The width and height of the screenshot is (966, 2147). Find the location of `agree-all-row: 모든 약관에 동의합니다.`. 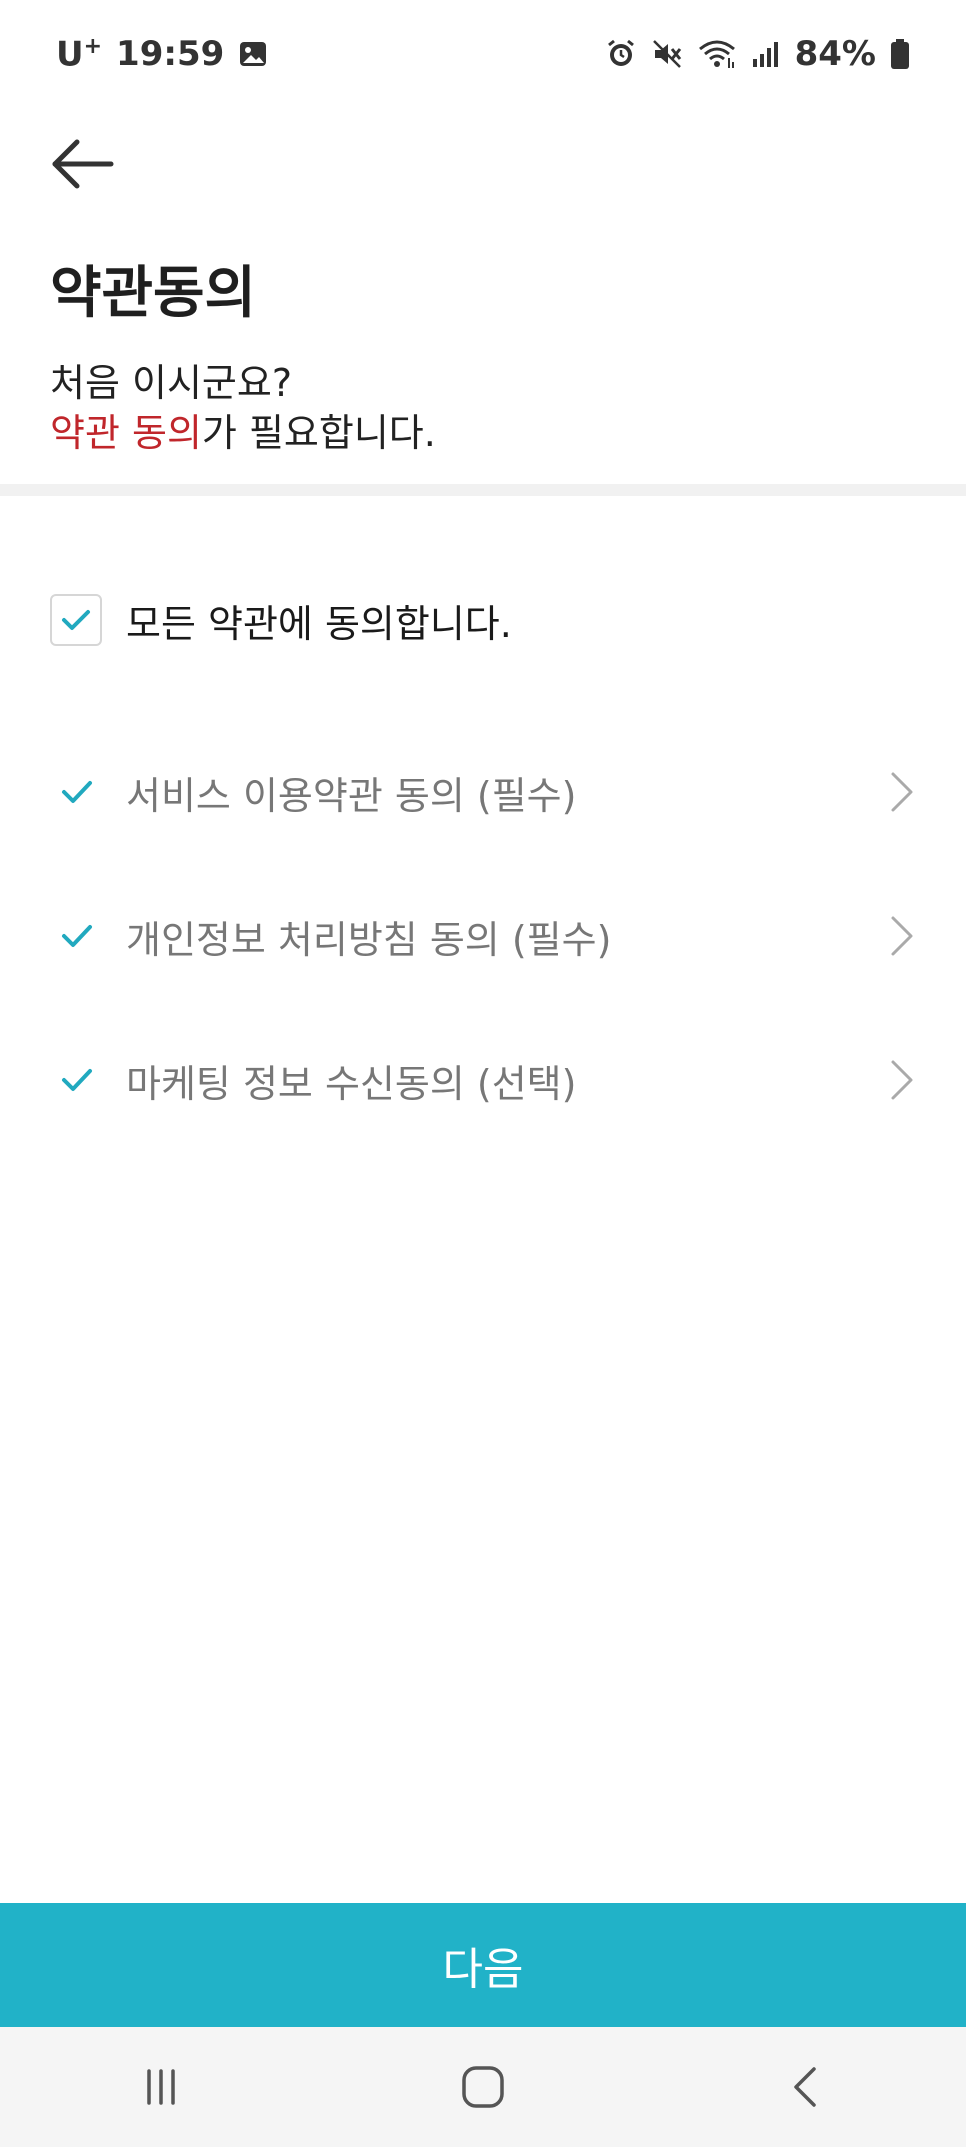

agree-all-row: 모든 약관에 동의합니다. is located at coordinates (281, 620).